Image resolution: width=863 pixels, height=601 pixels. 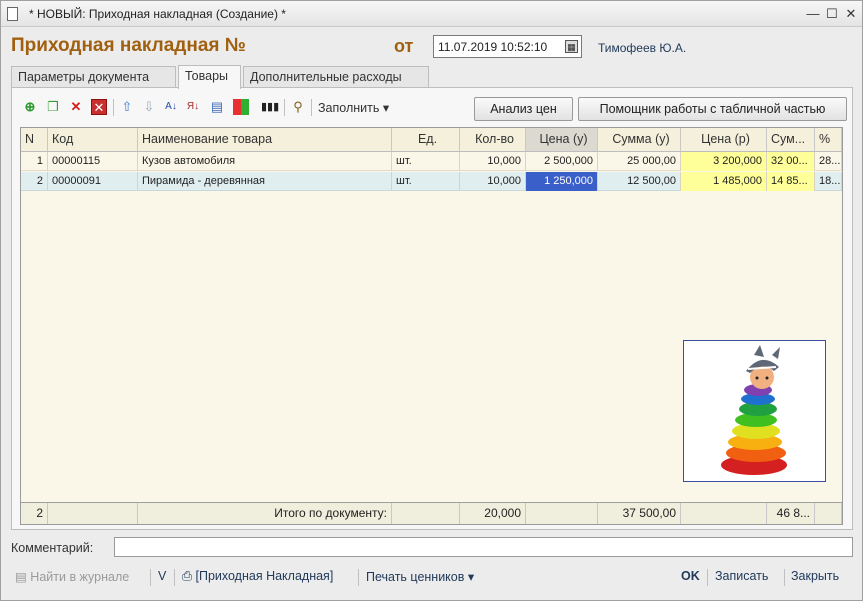 I want to click on clear-icon: ✕, so click(x=99, y=107).